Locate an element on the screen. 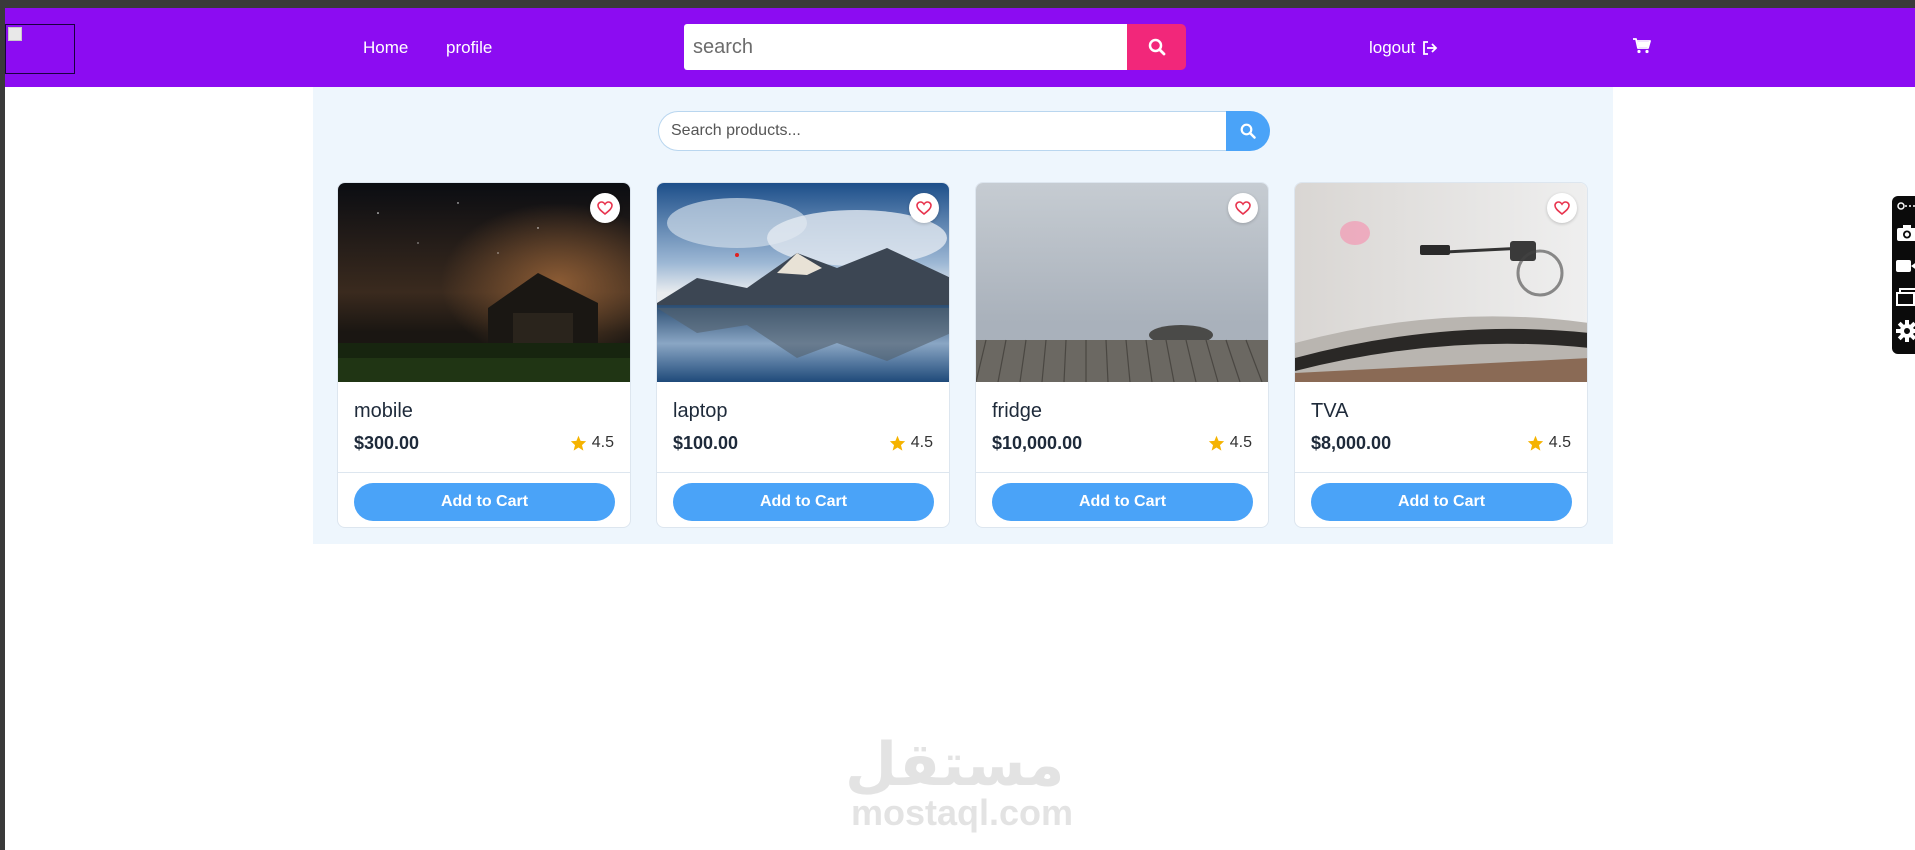  navbar-search-input is located at coordinates (908, 47).